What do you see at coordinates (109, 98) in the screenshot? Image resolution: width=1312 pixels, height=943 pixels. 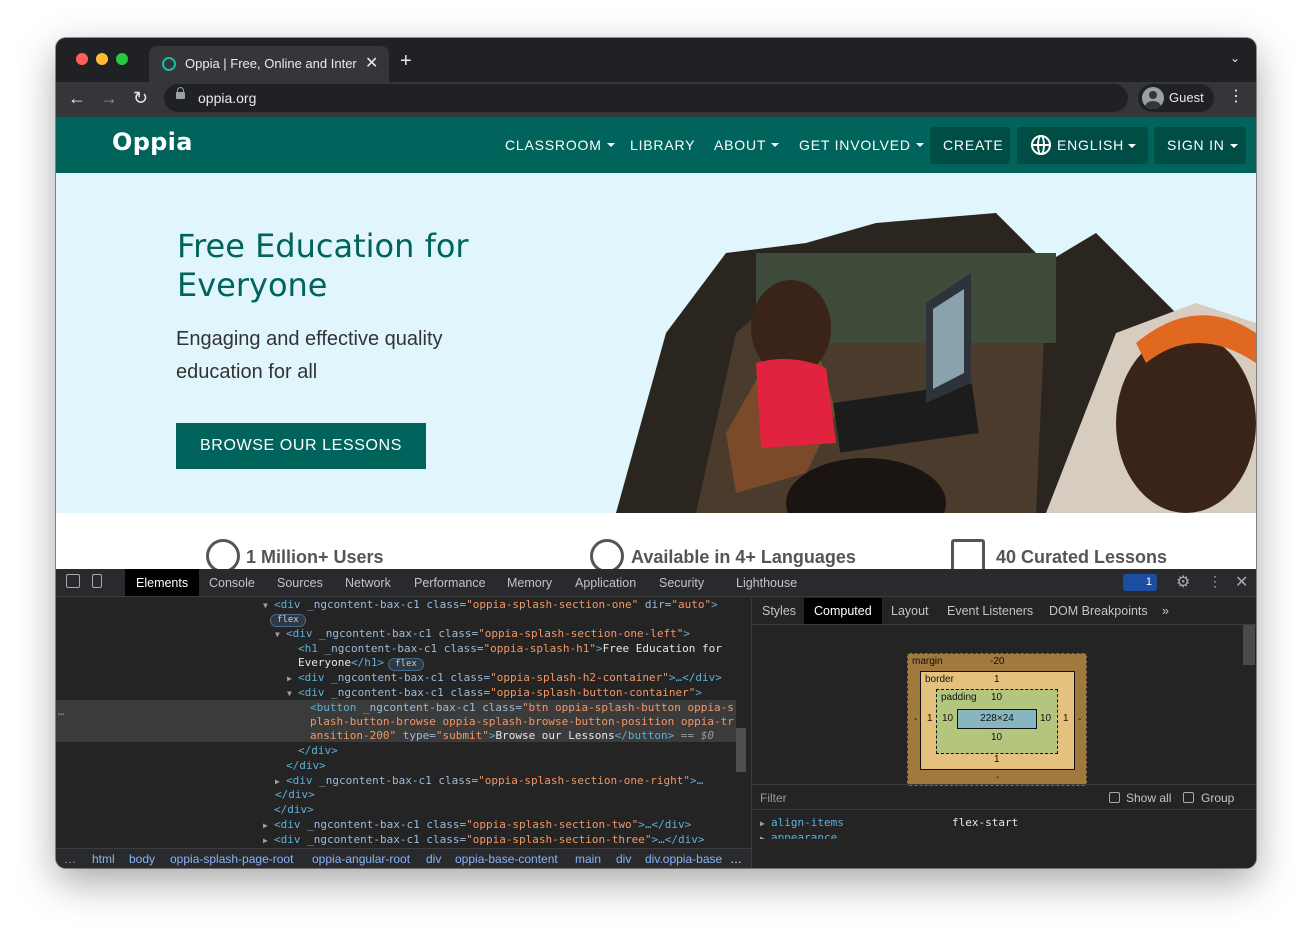 I see `forward-arrow-icon: →` at bounding box center [109, 98].